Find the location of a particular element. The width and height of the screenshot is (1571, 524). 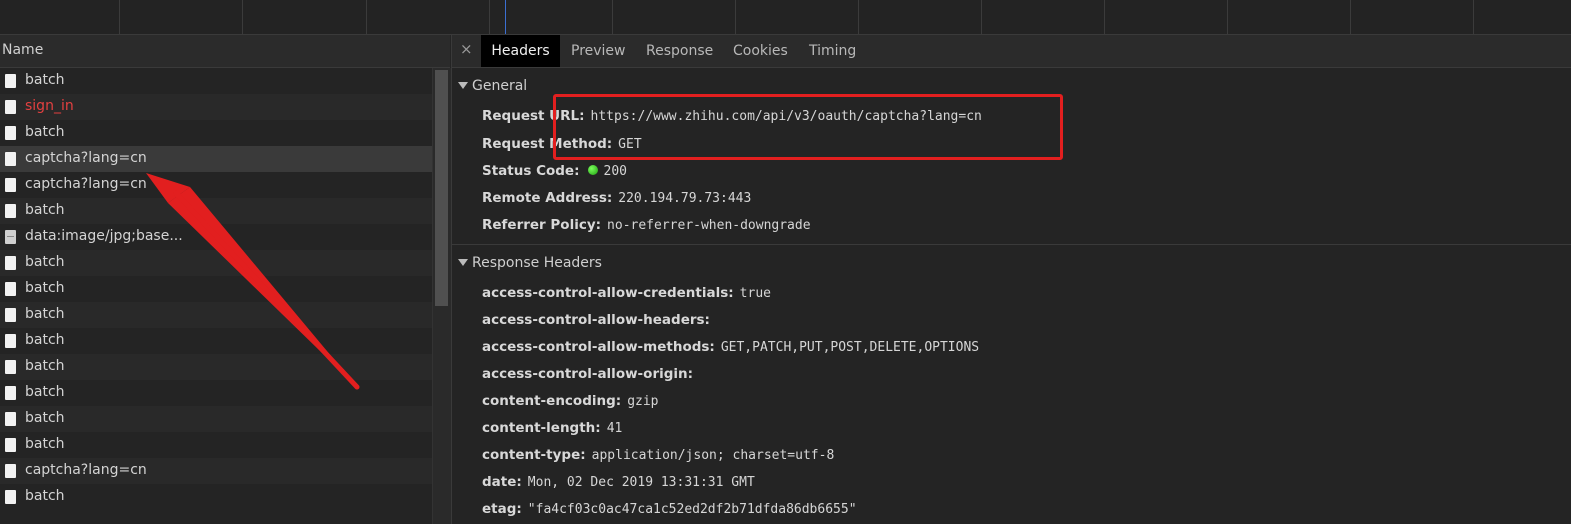

response-header-key: date: is located at coordinates (502, 482).